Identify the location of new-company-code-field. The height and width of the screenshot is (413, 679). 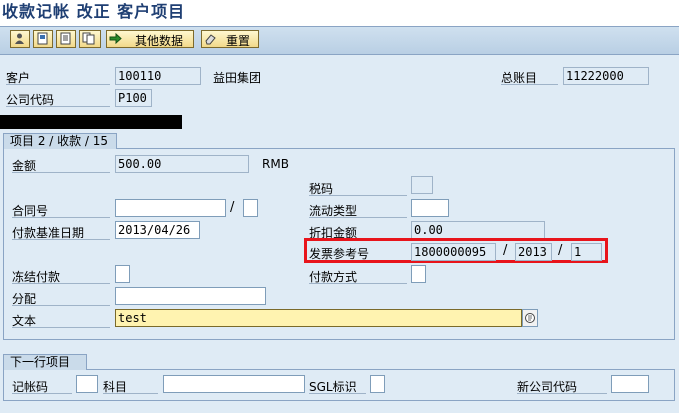
(630, 384).